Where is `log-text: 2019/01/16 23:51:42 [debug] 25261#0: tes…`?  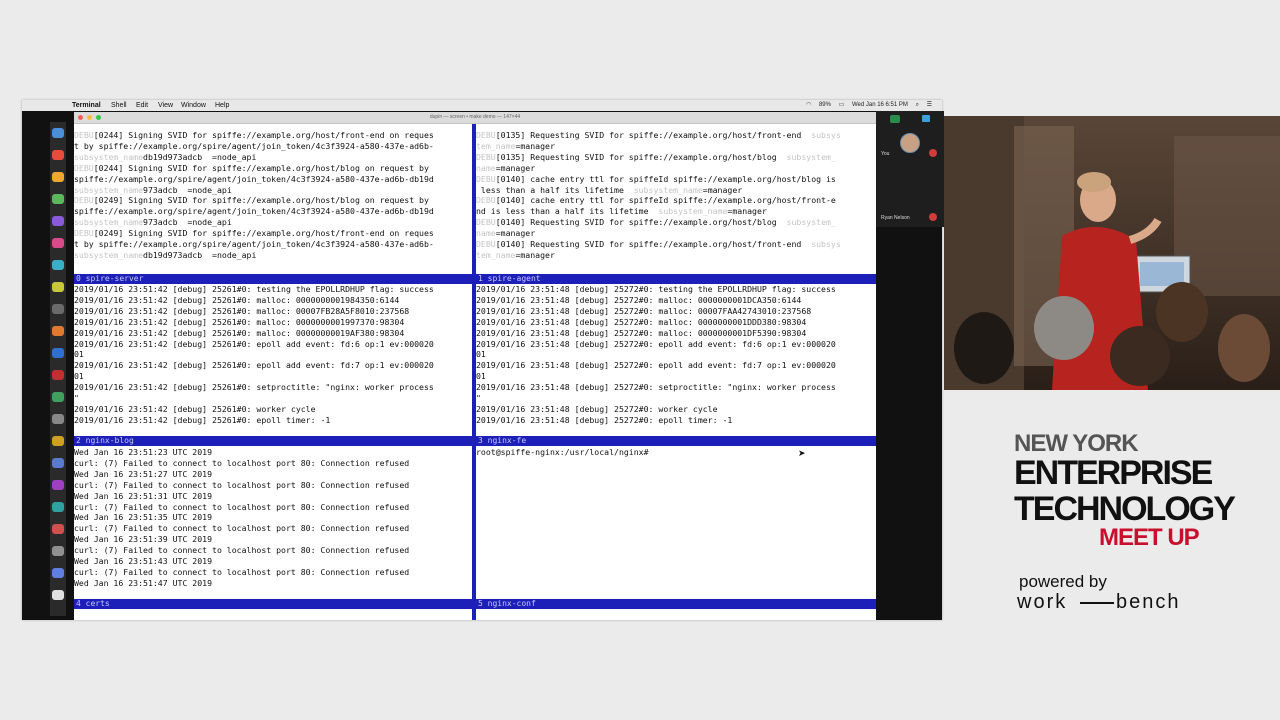 log-text: 2019/01/16 23:51:42 [debug] 25261#0: tes… is located at coordinates (254, 289).